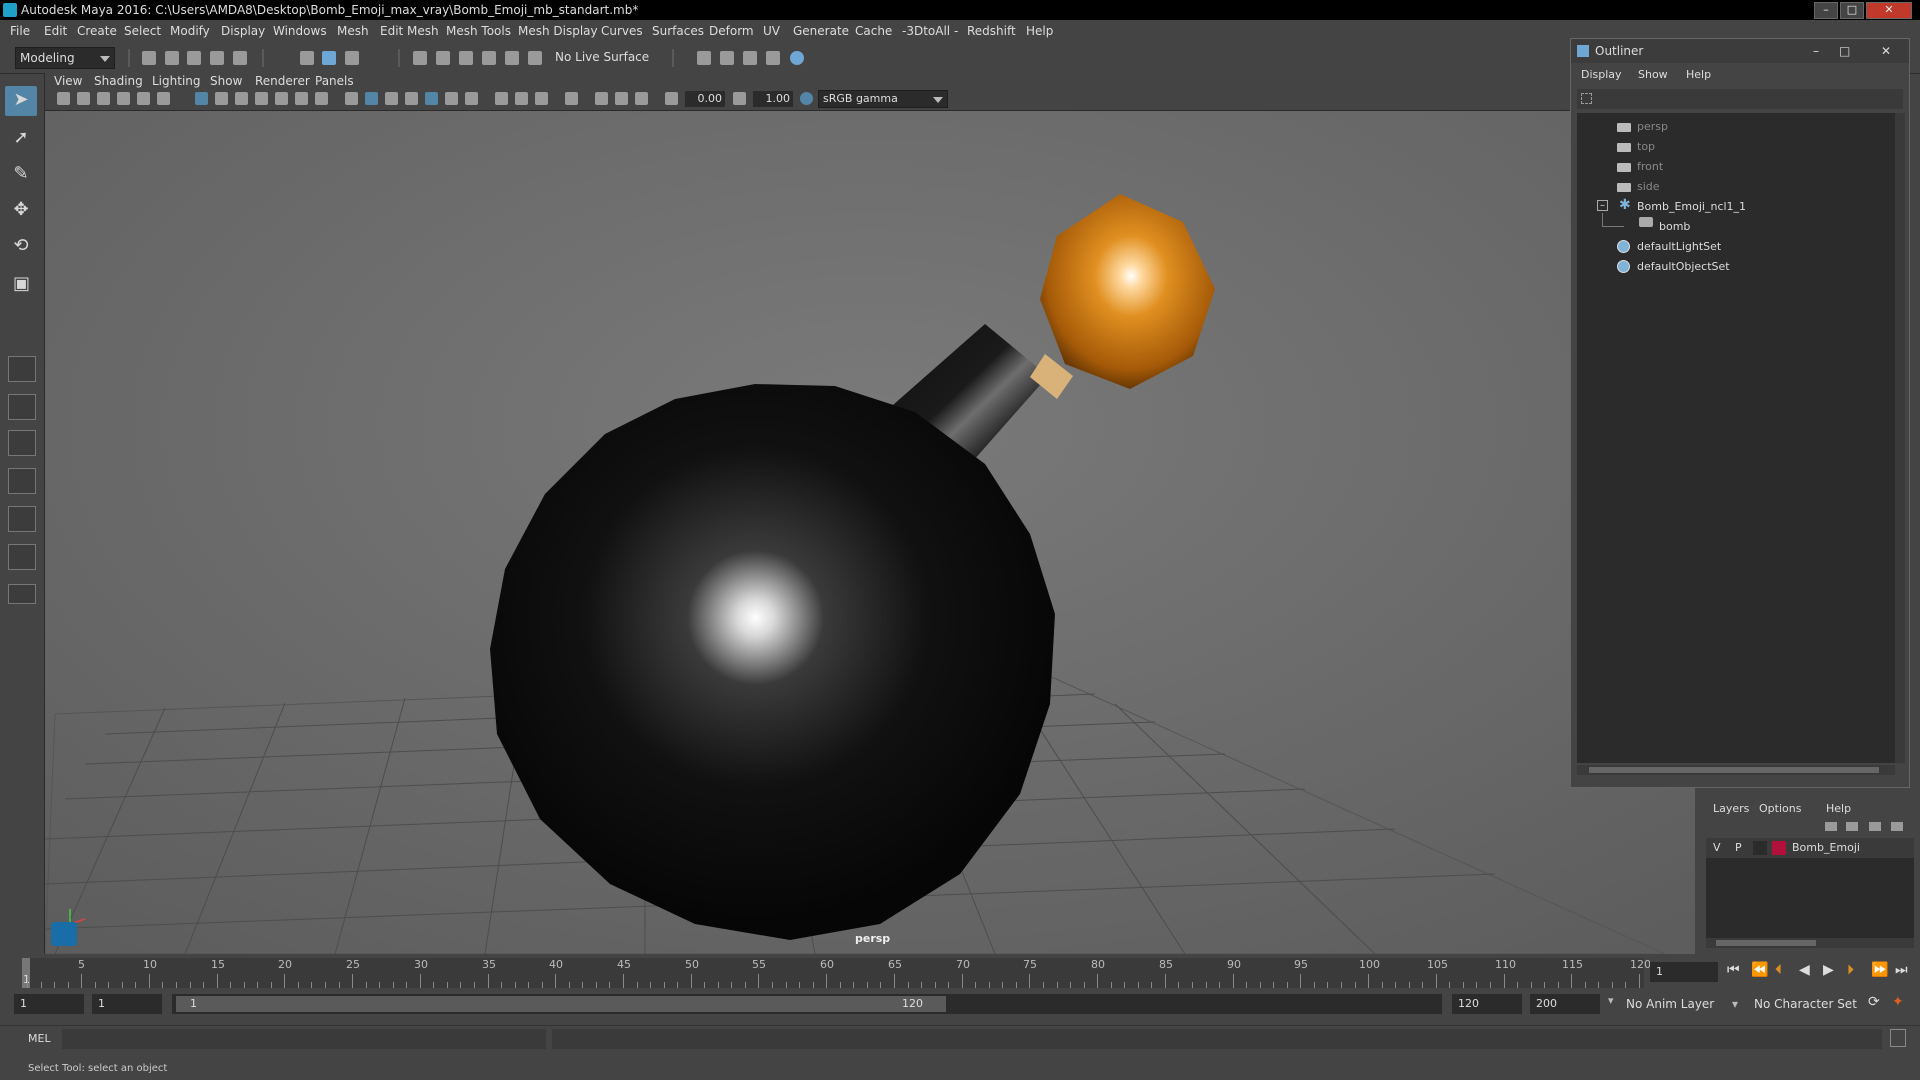  I want to click on image-plane-icon, so click(103, 98).